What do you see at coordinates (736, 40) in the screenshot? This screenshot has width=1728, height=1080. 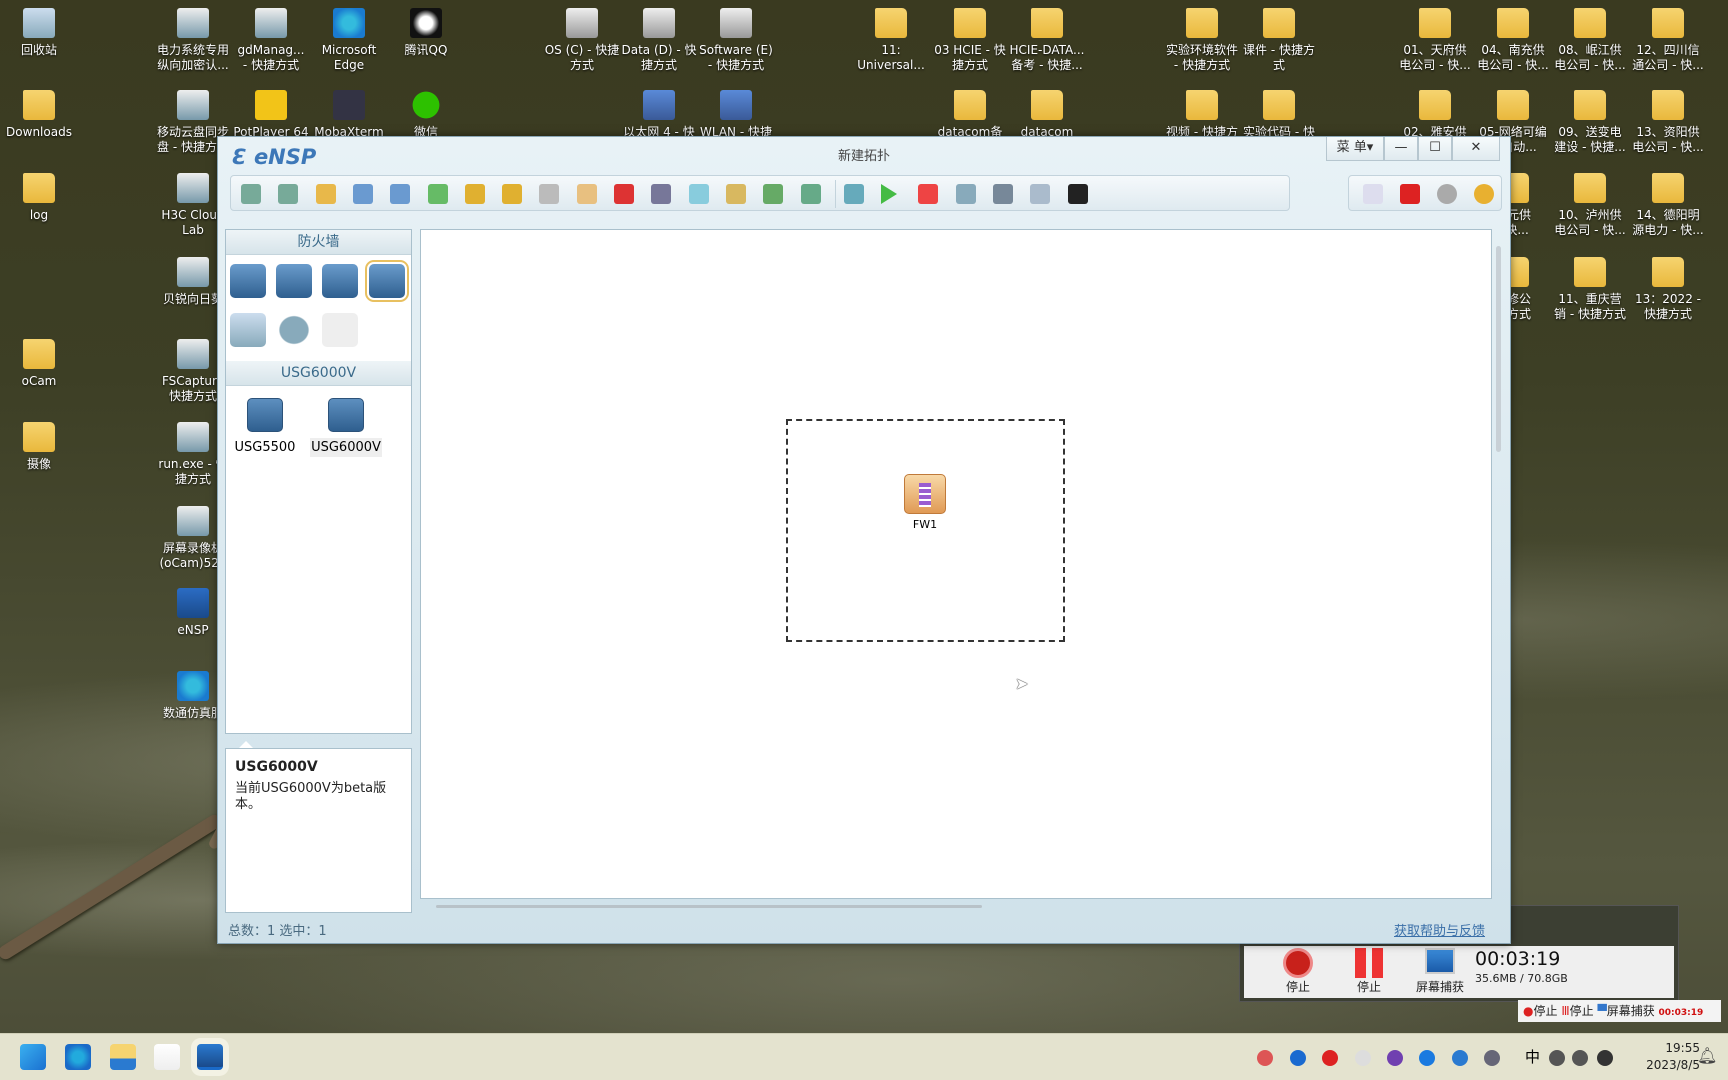 I see `desktop-icon: Software (E) - 快捷方式` at bounding box center [736, 40].